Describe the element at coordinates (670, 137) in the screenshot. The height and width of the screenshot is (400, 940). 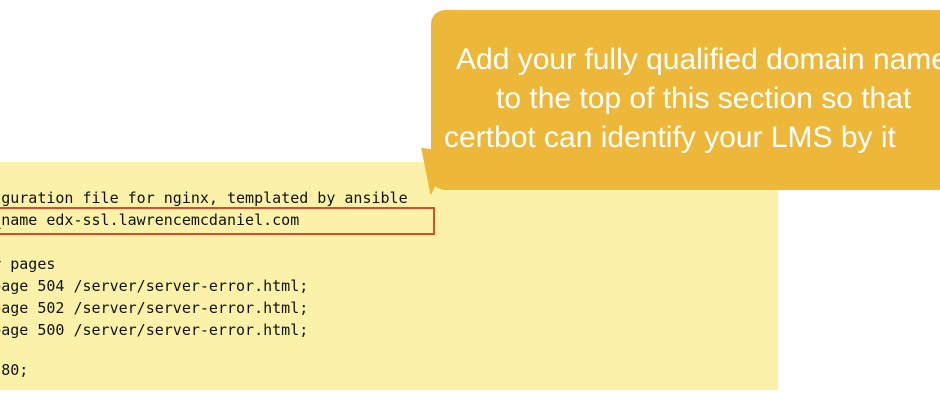
I see `callout-text-line-3: certbot can identify your LMS by it` at that location.